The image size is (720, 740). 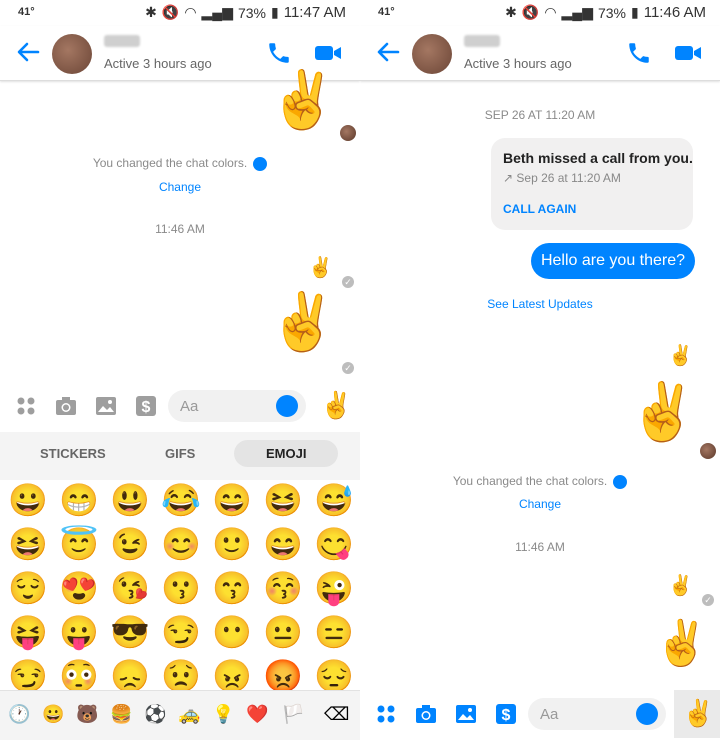 What do you see at coordinates (223, 714) in the screenshot?
I see `objects-icon: 💡` at bounding box center [223, 714].